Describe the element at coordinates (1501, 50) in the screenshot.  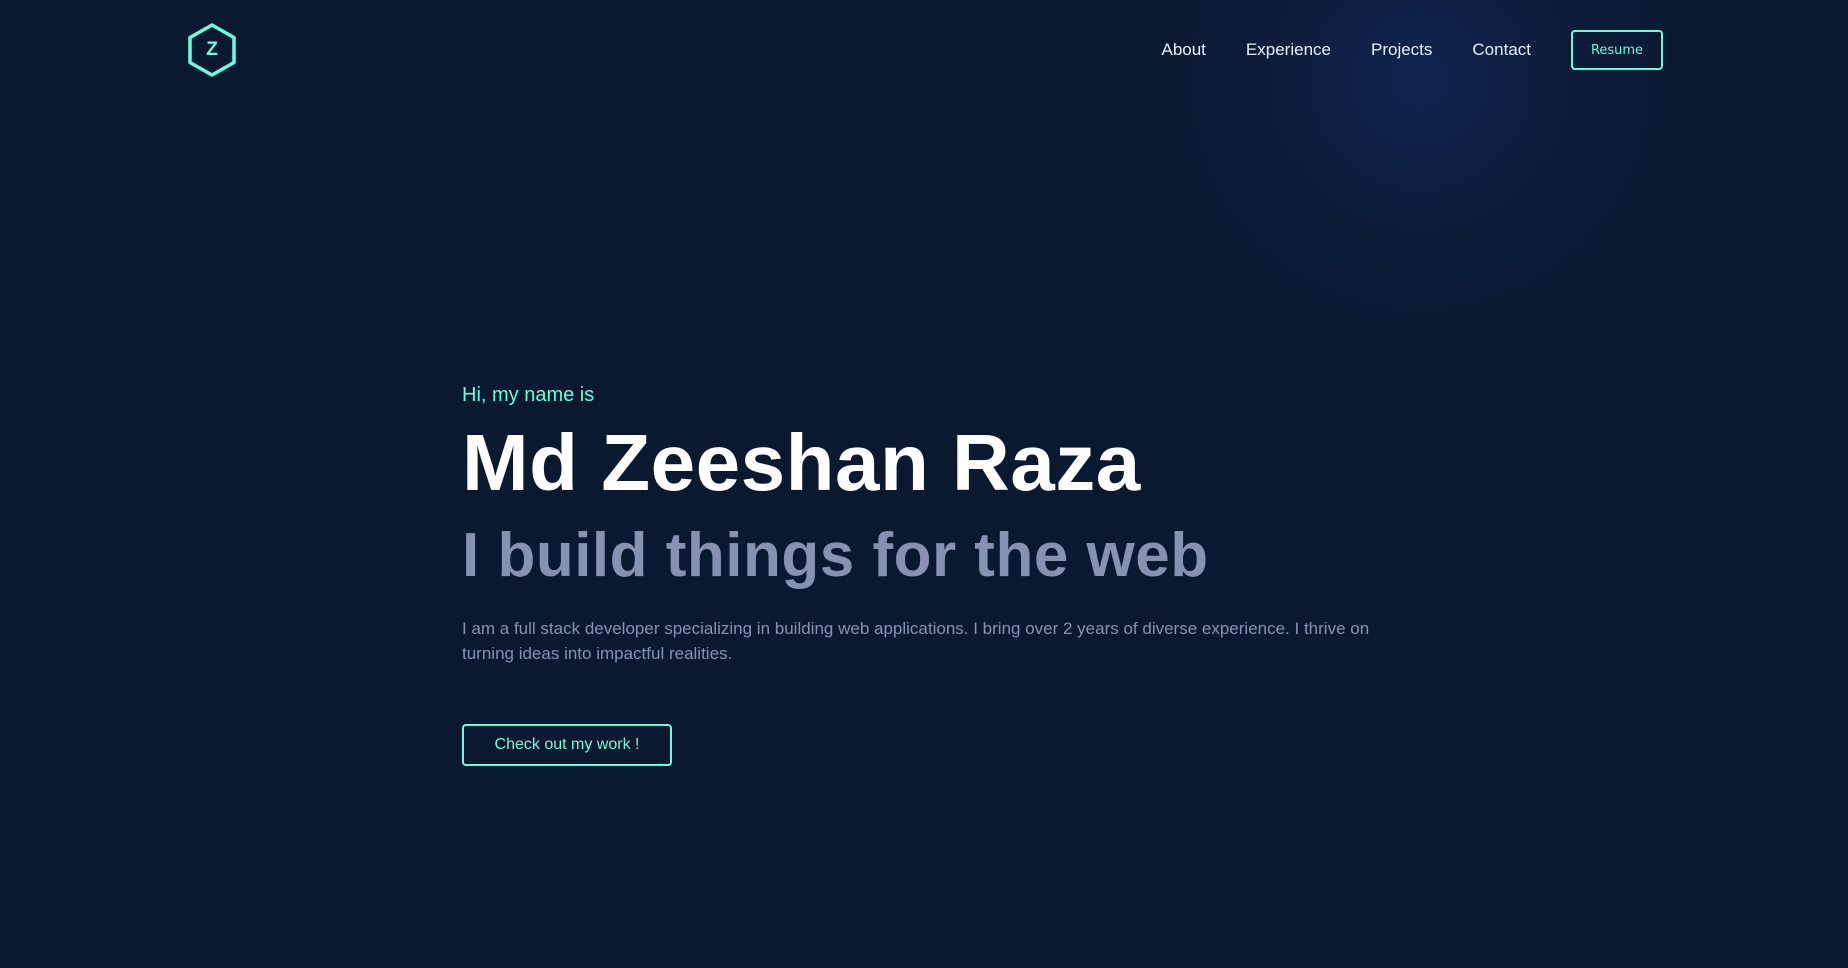
I see `nav-item-contact: Contact` at that location.